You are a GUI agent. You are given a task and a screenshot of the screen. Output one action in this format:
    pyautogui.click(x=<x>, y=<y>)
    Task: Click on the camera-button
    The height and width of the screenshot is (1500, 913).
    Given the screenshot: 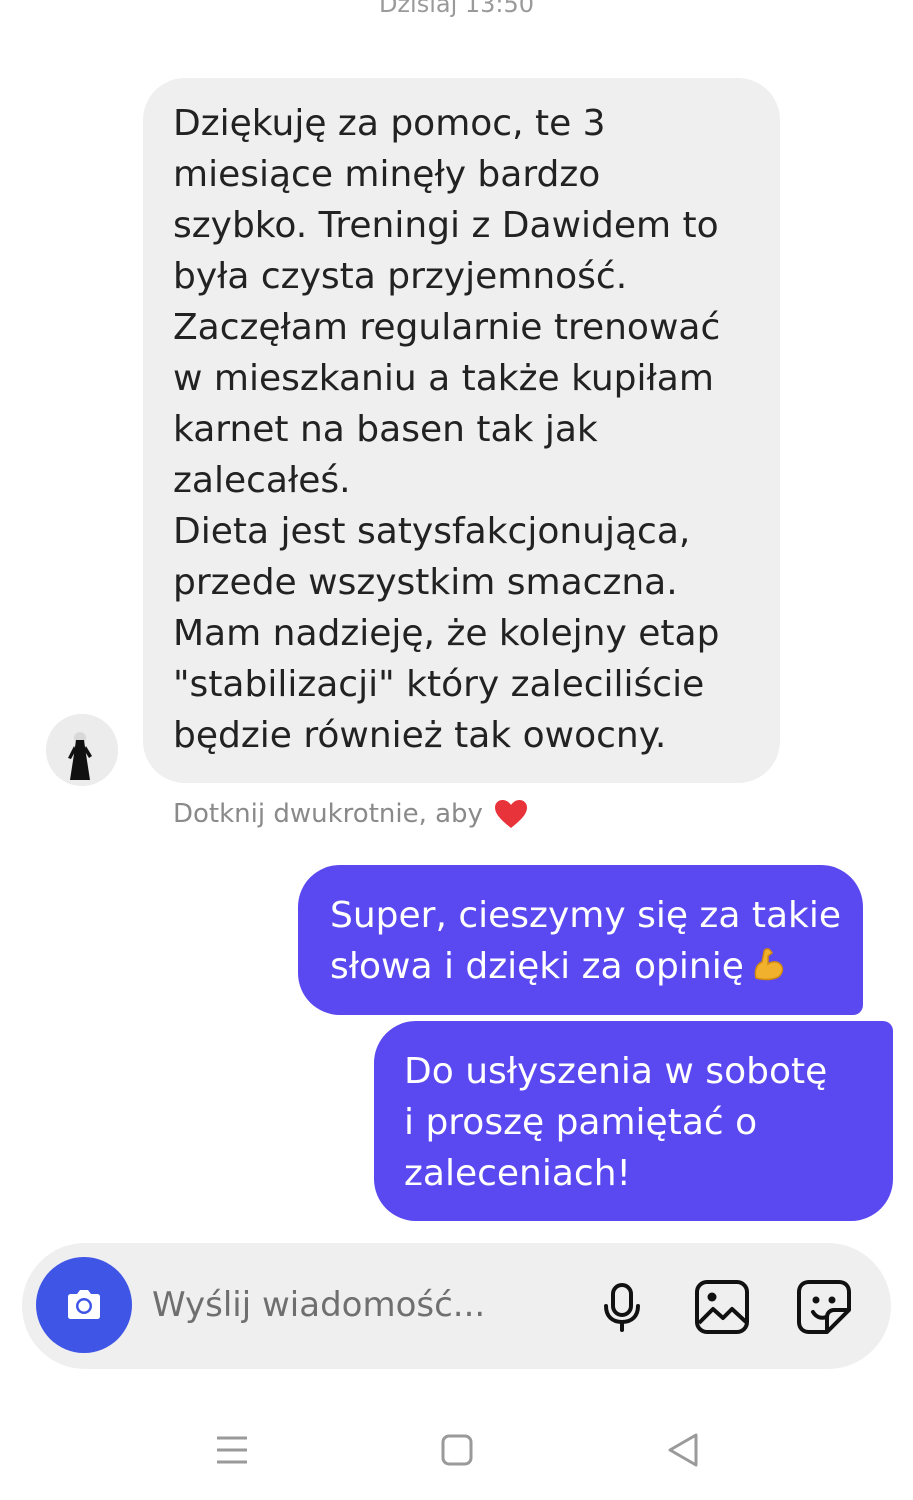 What is the action you would take?
    pyautogui.click(x=84, y=1305)
    